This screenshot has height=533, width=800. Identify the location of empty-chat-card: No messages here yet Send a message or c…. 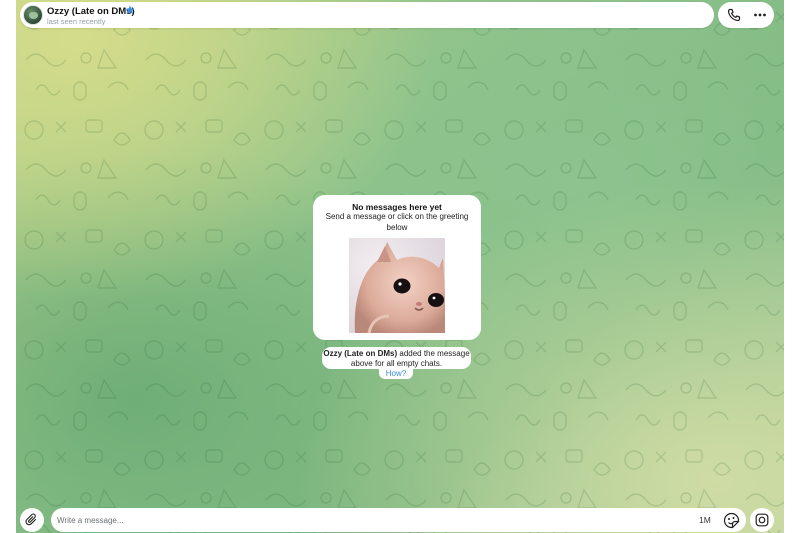
(397, 267).